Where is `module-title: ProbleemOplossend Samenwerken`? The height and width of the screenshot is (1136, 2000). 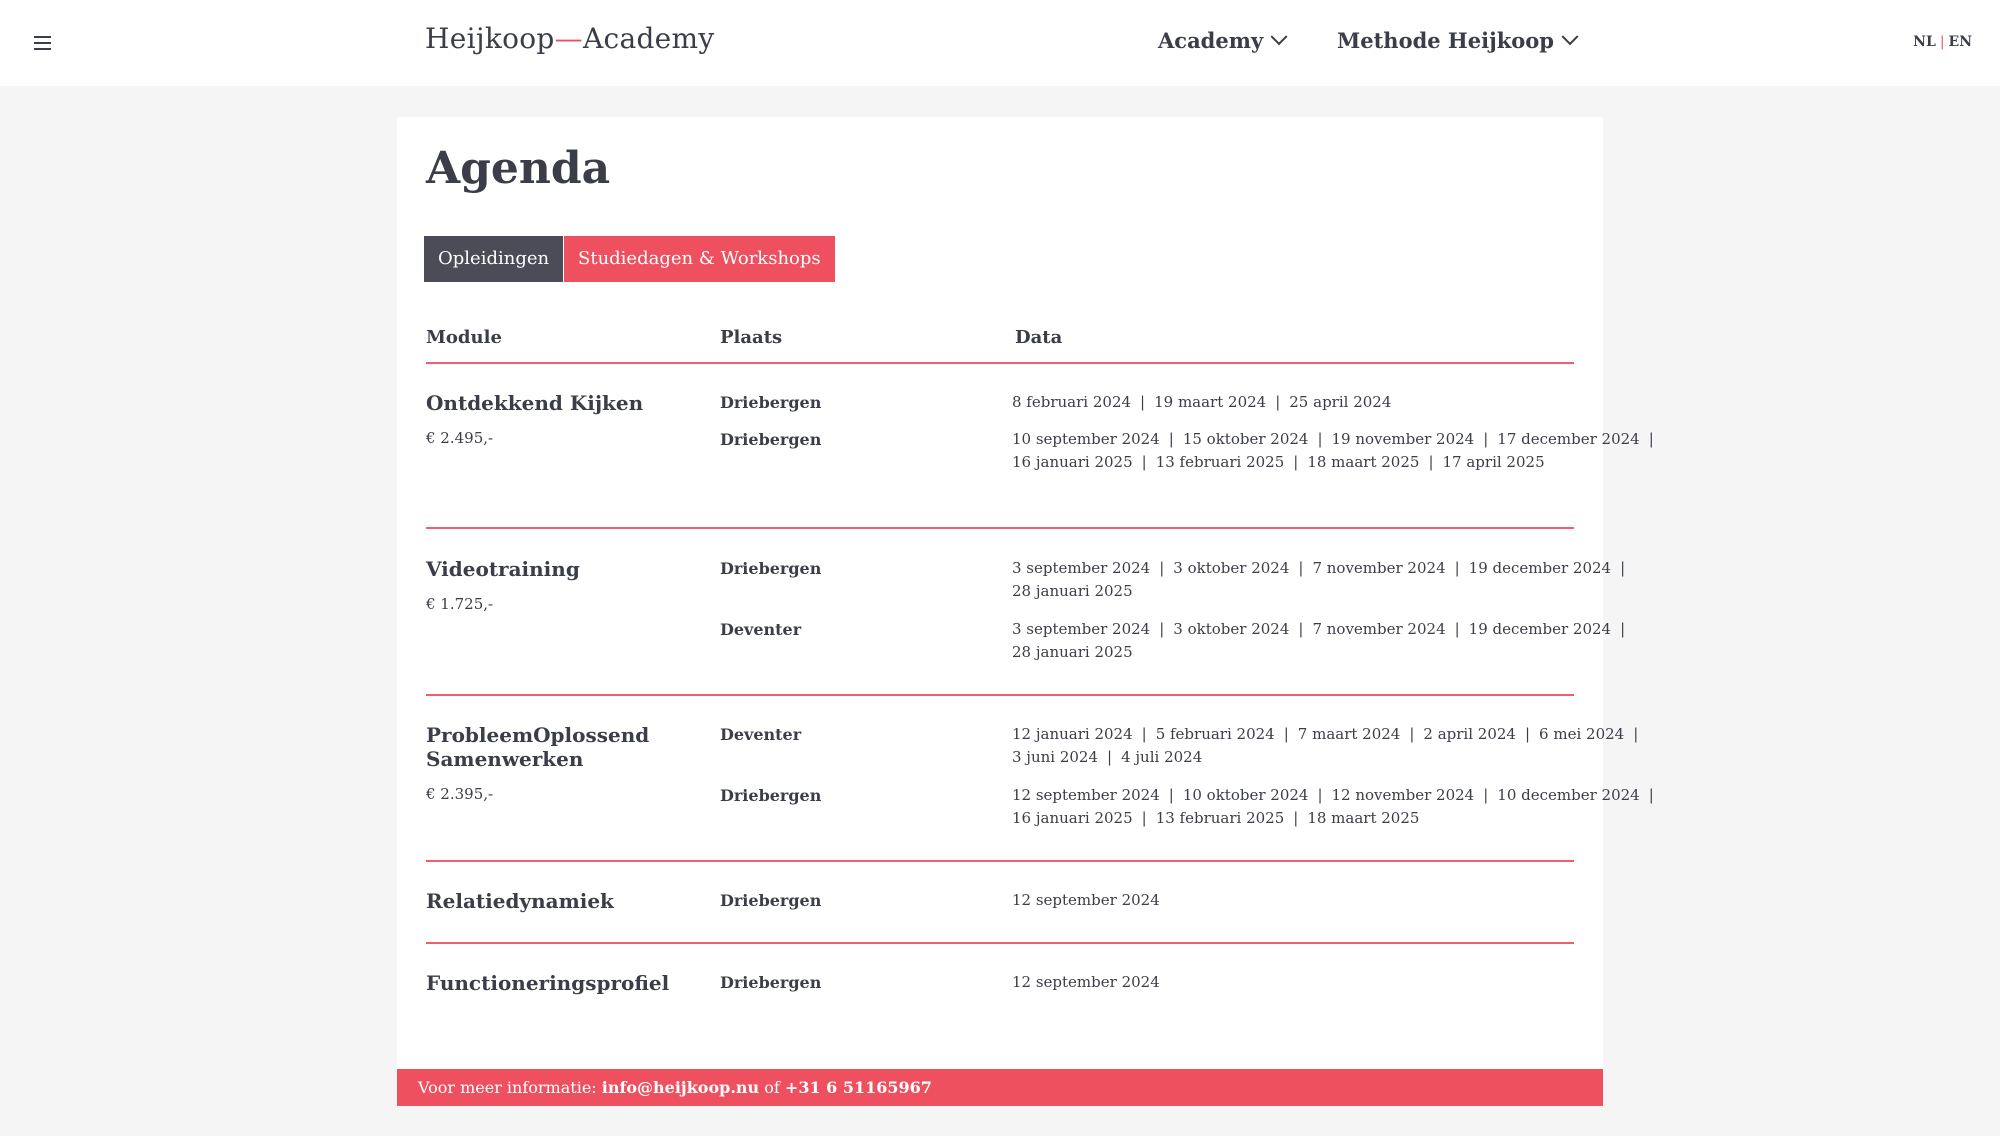
module-title: ProbleemOplossend Samenwerken is located at coordinates (556, 747).